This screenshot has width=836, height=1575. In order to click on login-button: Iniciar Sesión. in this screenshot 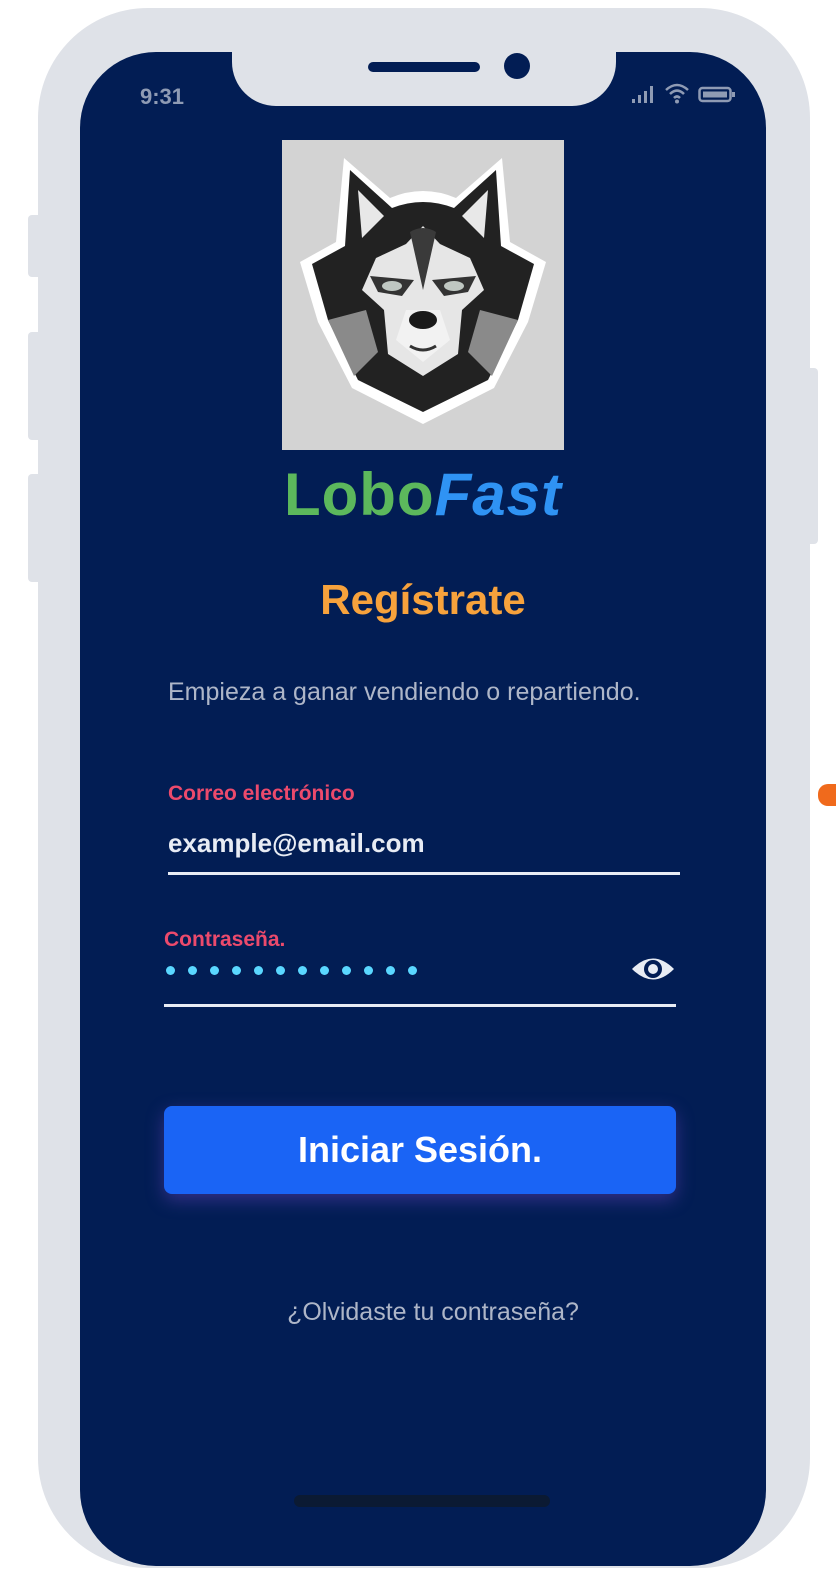, I will do `click(420, 1150)`.